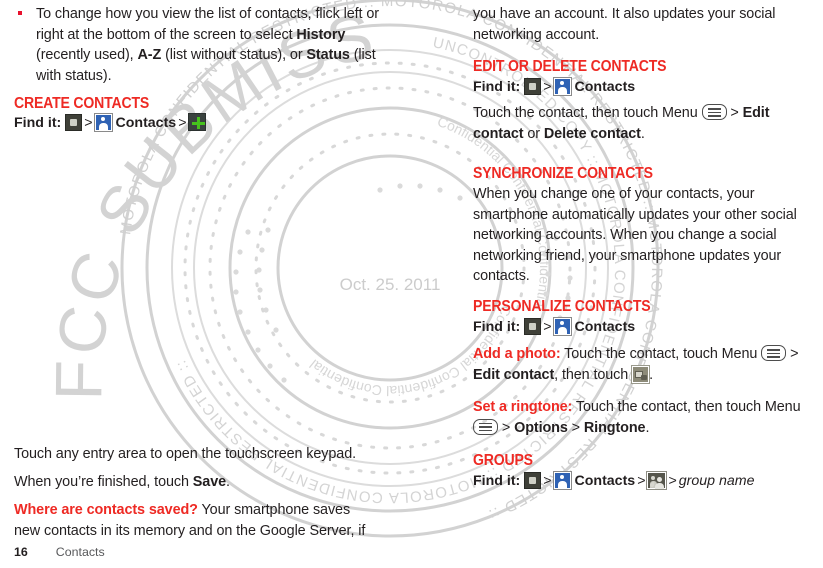 This screenshot has height=568, width=823. I want to click on finished-text-2: ., so click(228, 482).